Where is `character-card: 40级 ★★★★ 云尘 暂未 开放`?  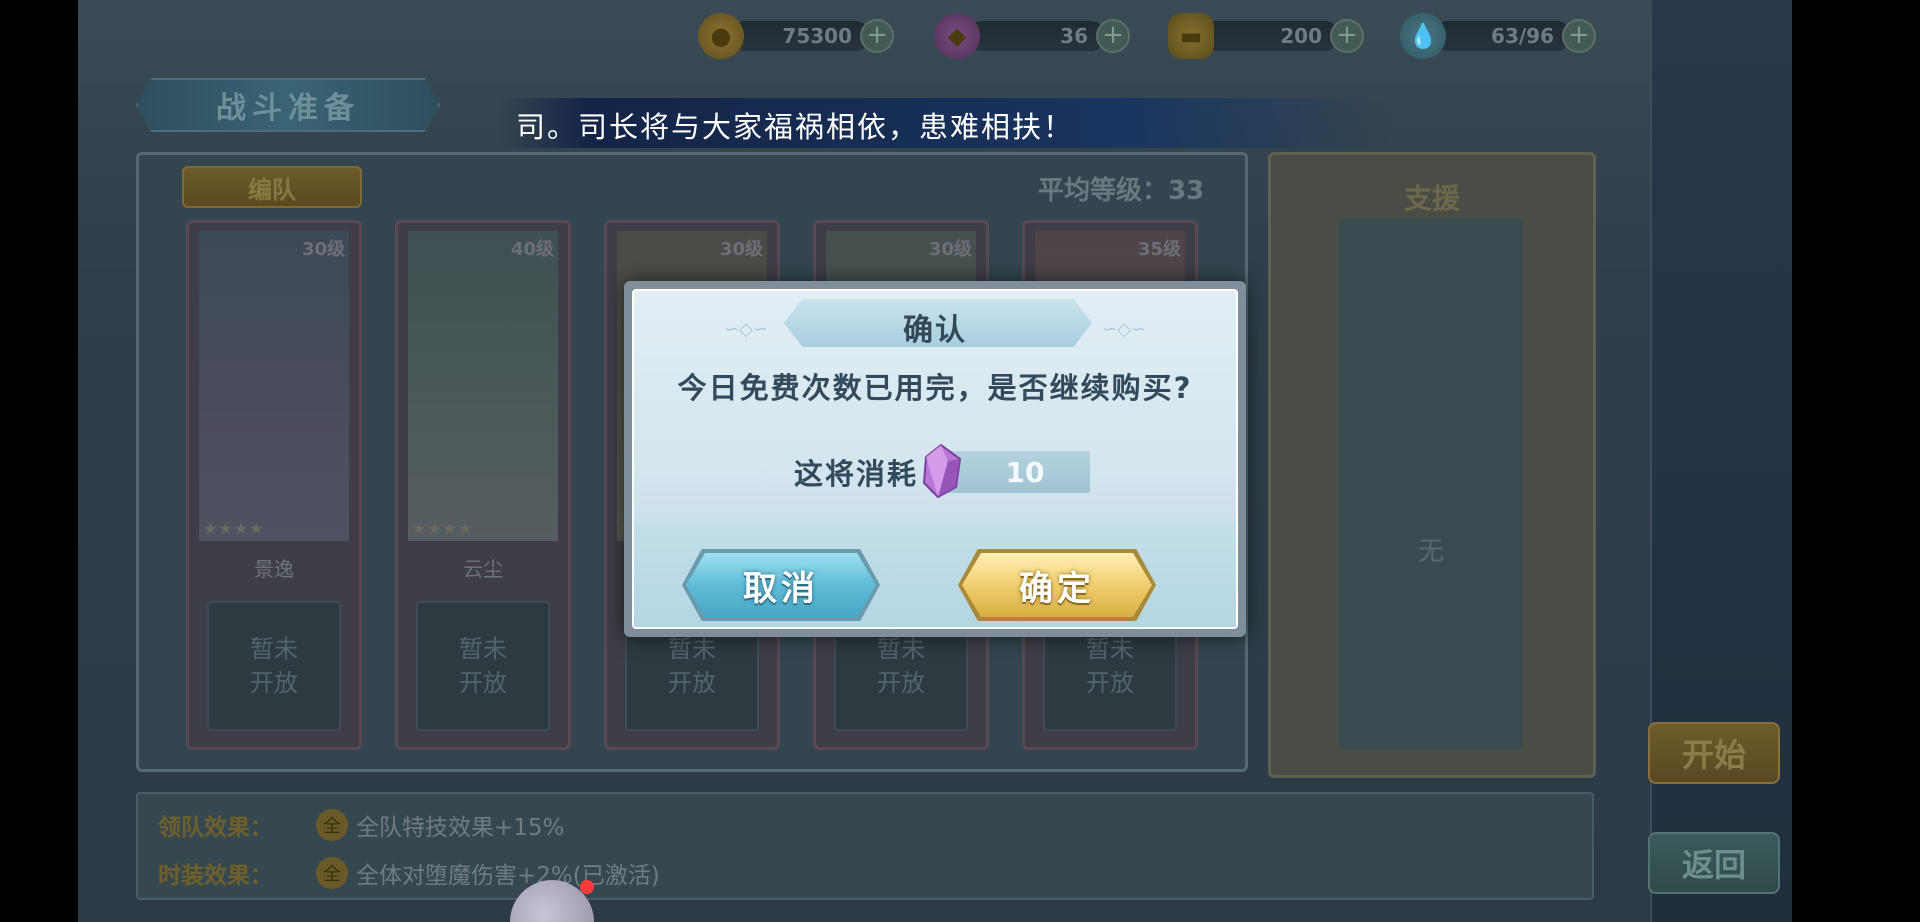 character-card: 40级 ★★★★ 云尘 暂未 开放 is located at coordinates (483, 485).